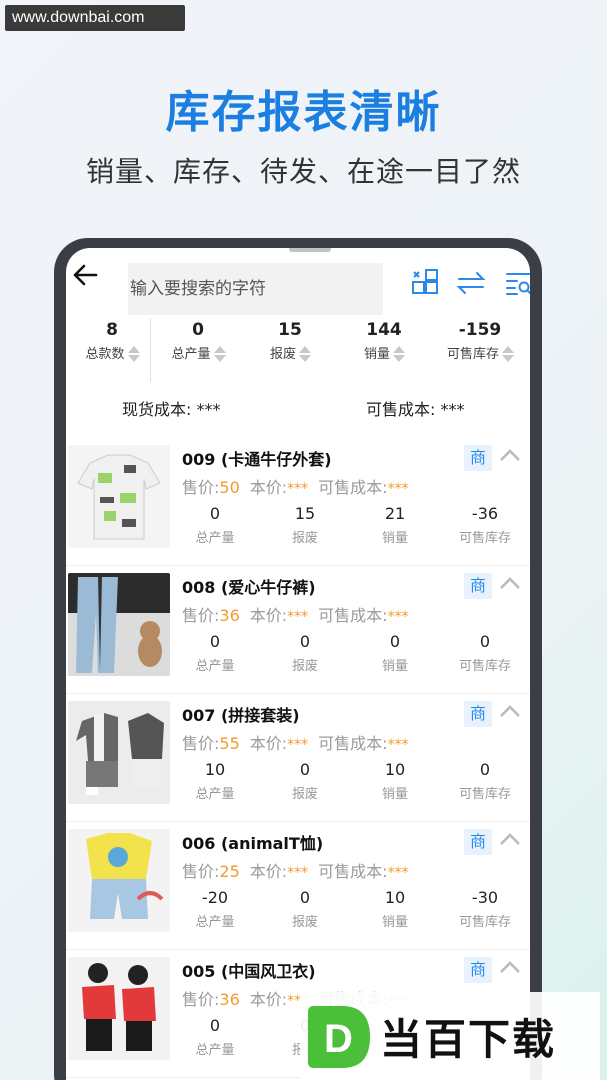 The width and height of the screenshot is (607, 1080). I want to click on stat-scrap: 15 报废, so click(290, 342).